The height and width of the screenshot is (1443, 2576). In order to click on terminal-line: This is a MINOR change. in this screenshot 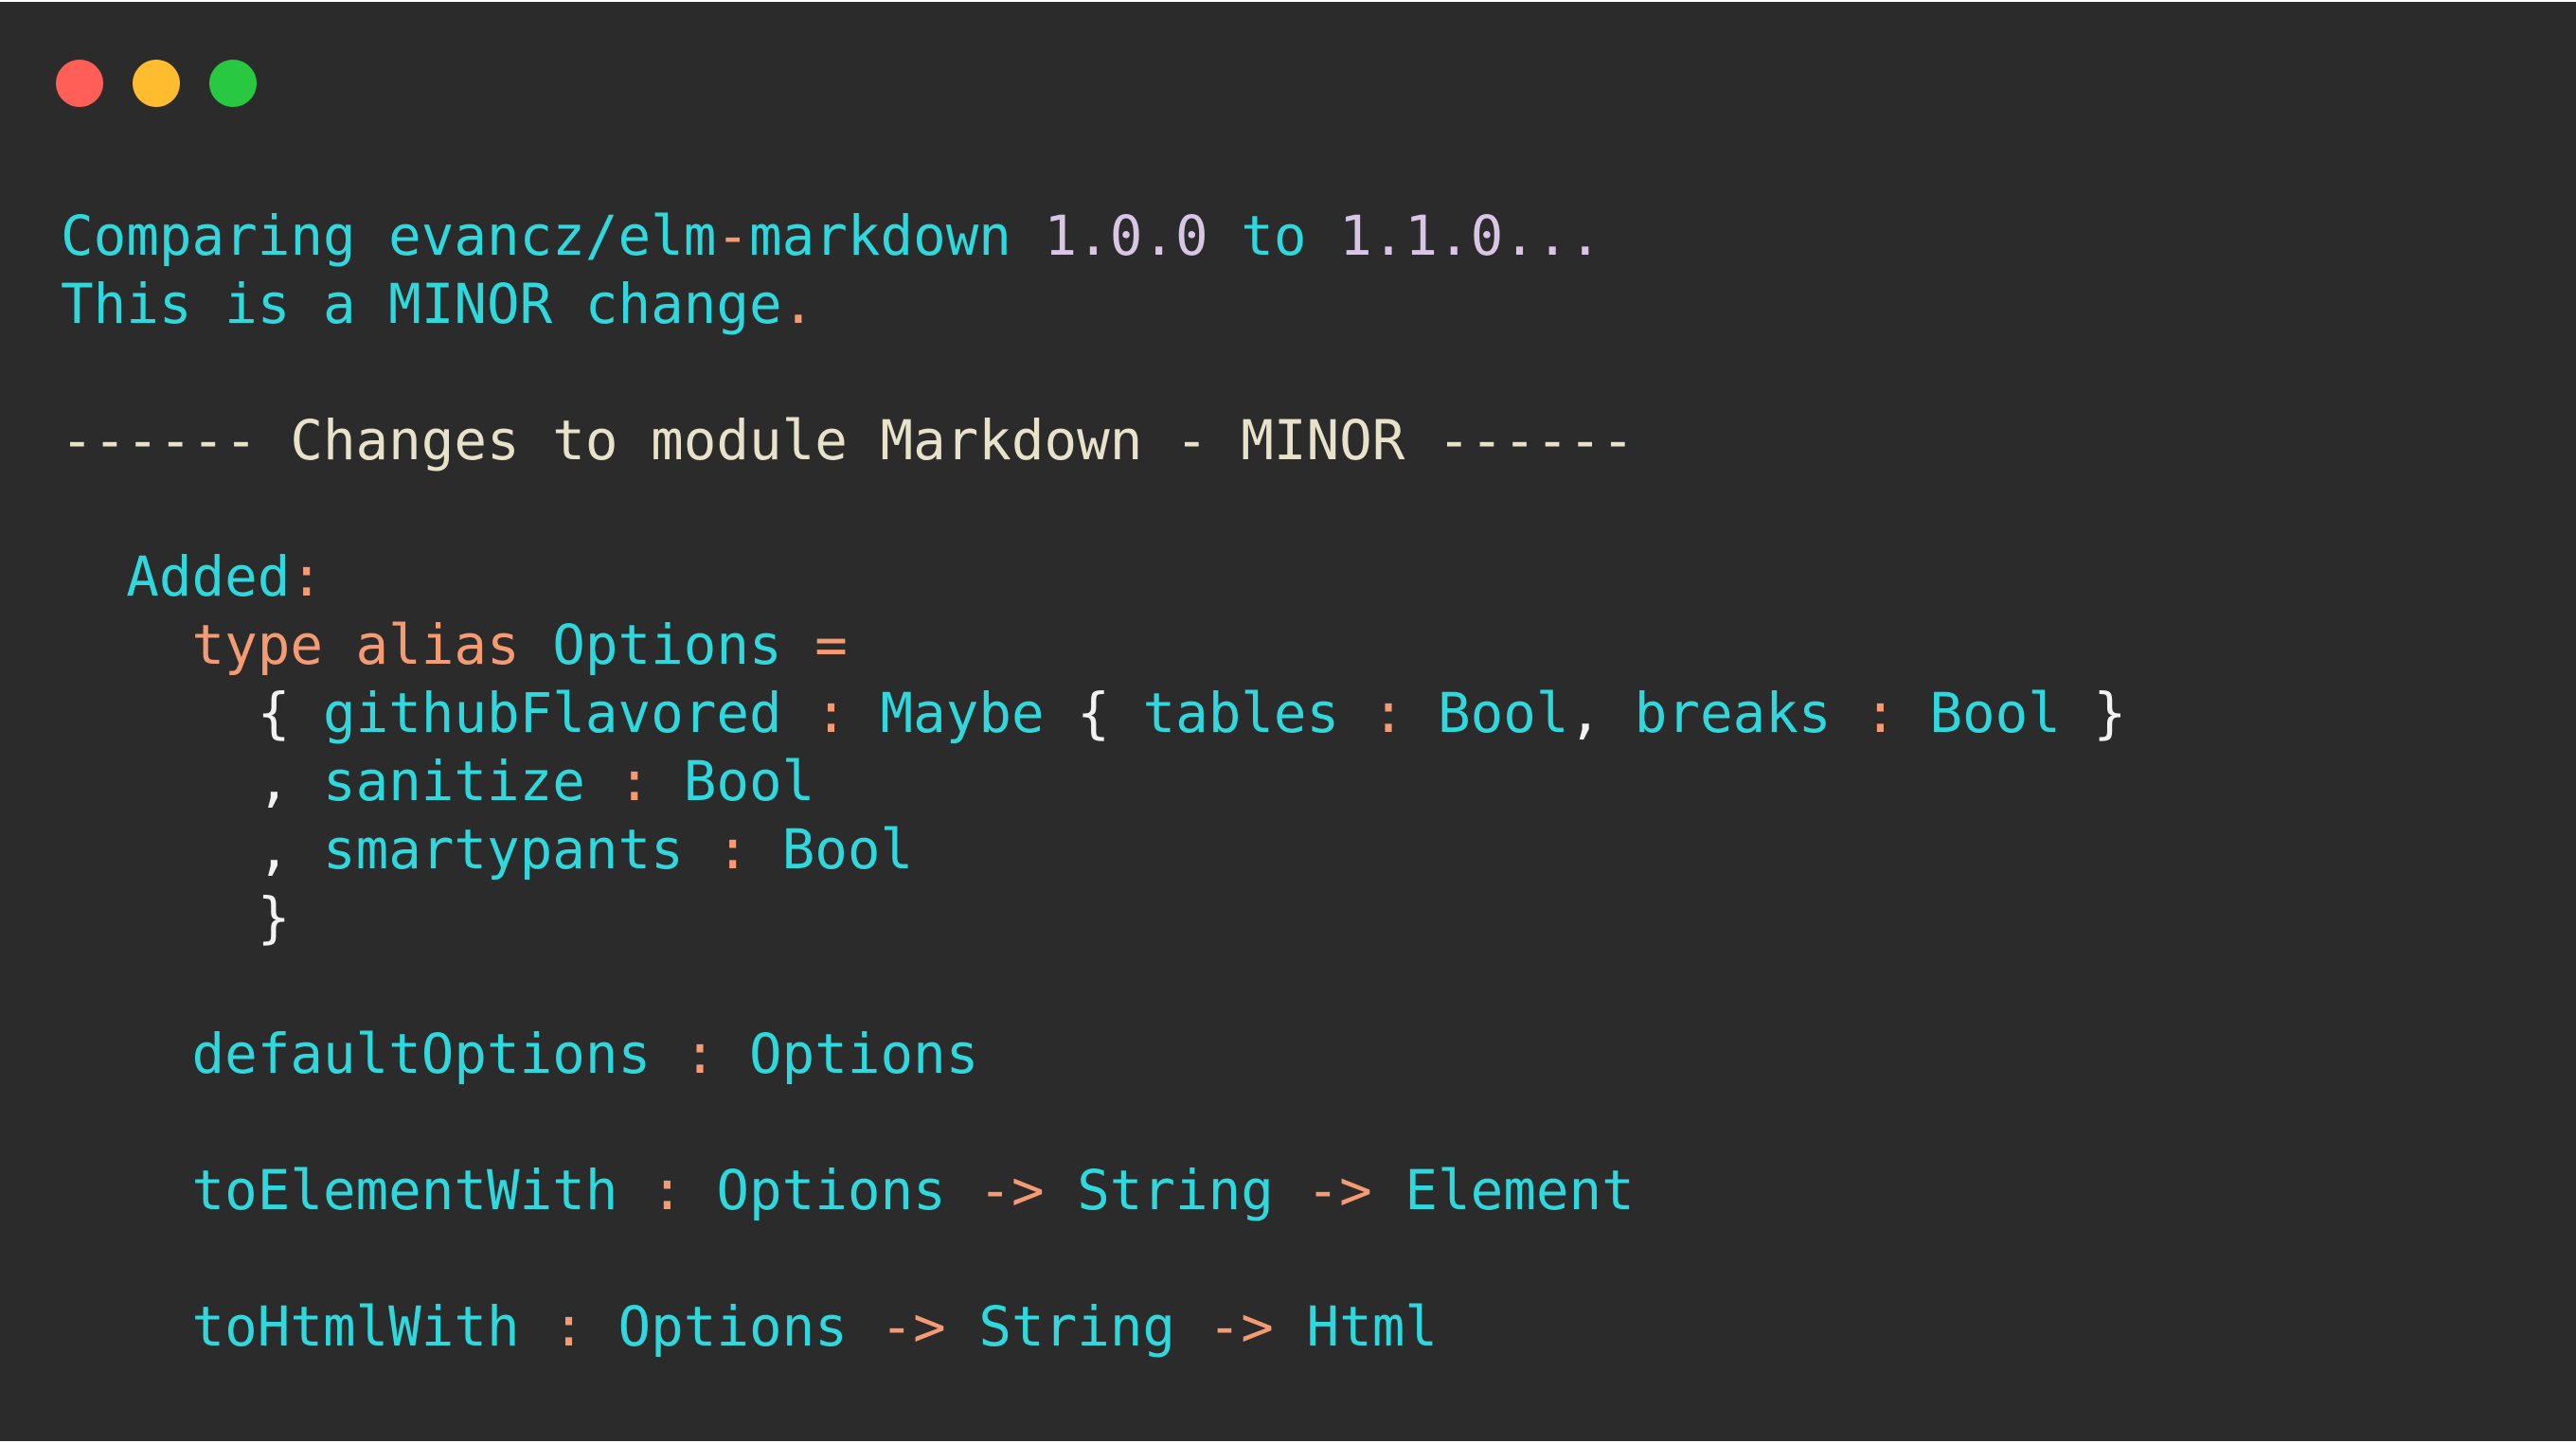, I will do `click(1093, 305)`.